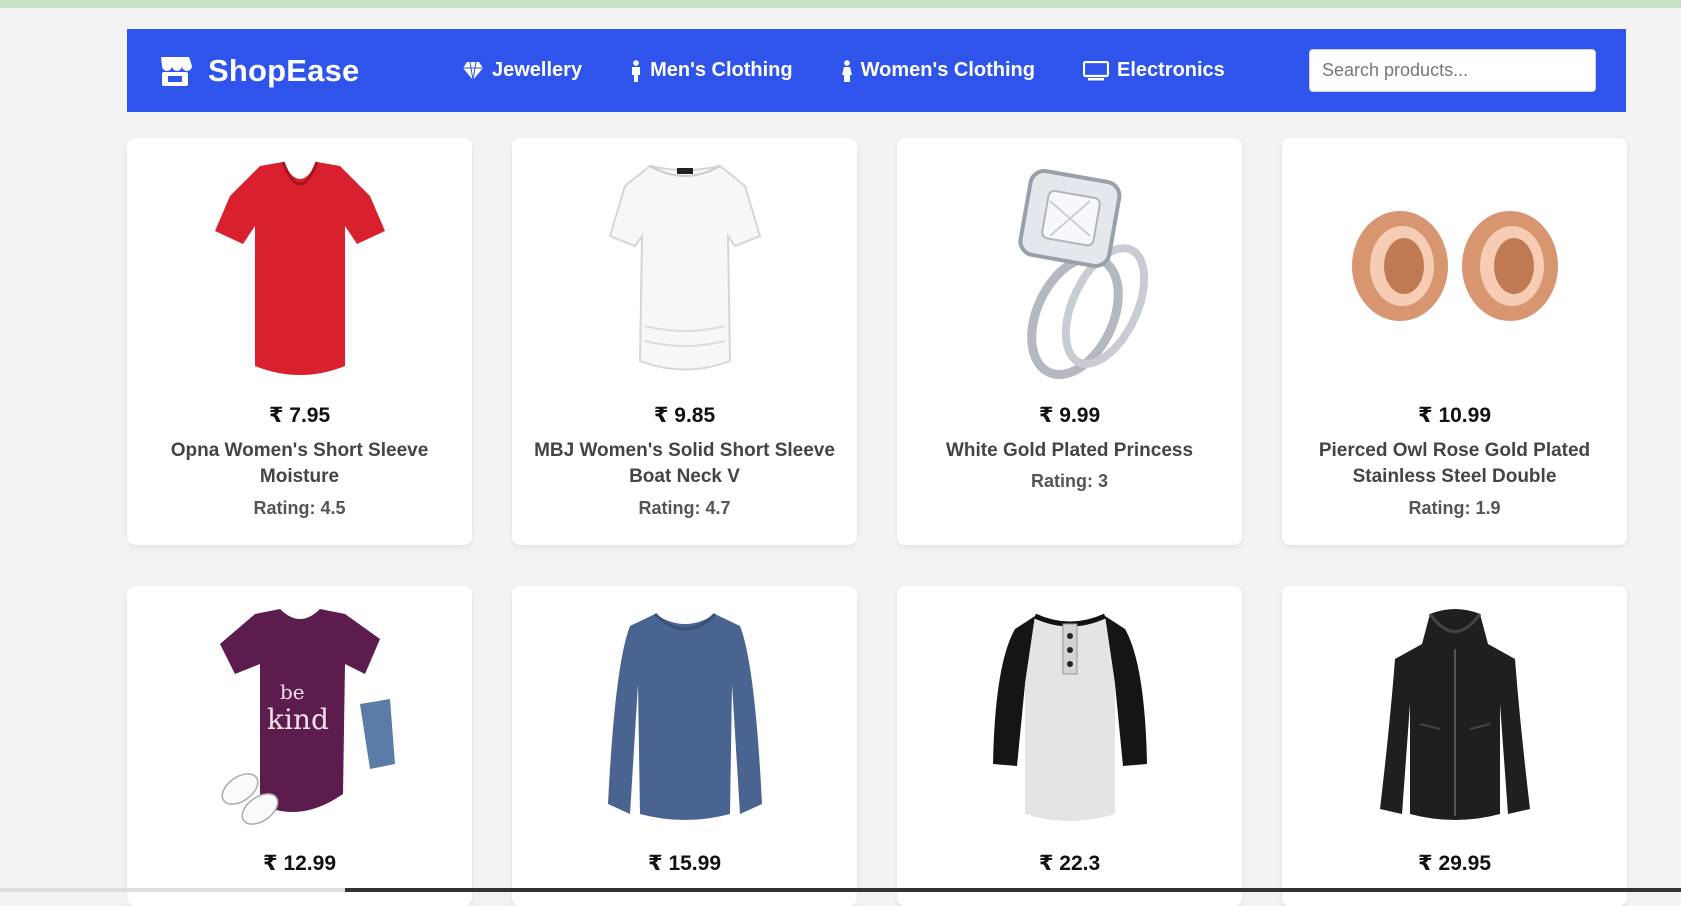 The width and height of the screenshot is (1681, 906). What do you see at coordinates (1069, 481) in the screenshot?
I see `product-rating: Rating: 3` at bounding box center [1069, 481].